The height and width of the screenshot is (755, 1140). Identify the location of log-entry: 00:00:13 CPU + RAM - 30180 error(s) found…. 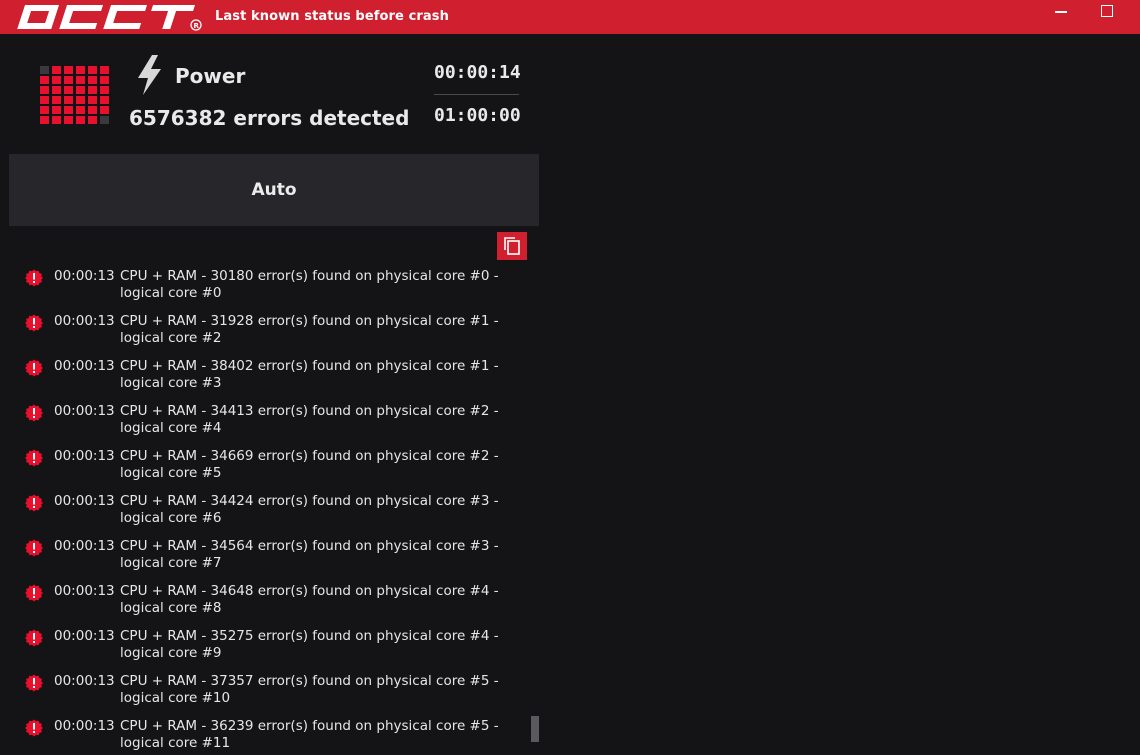
(270, 290).